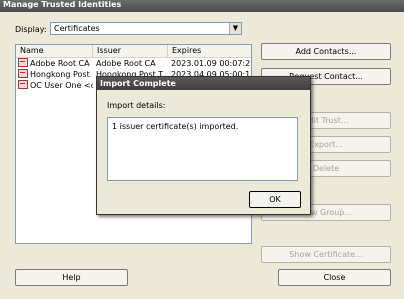  I want to click on list-header: Name Issuer Expires, so click(133, 51).